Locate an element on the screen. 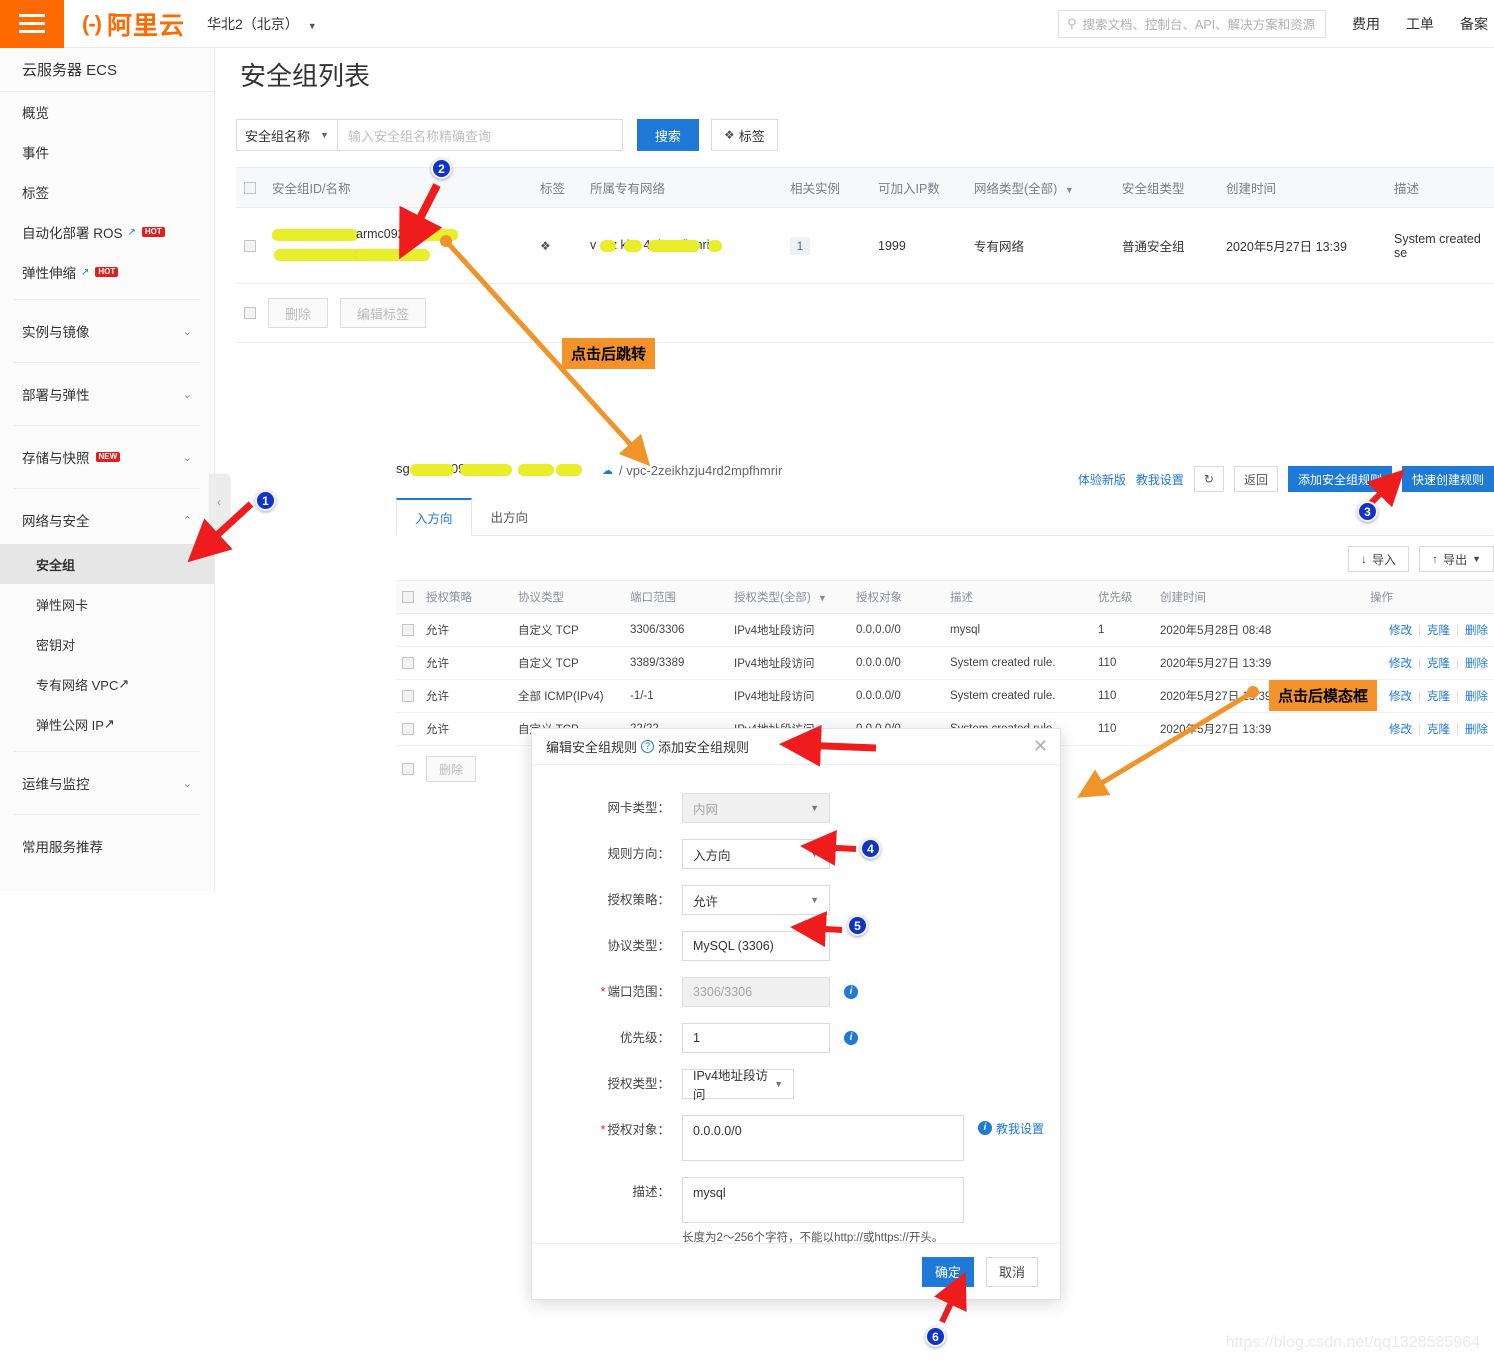 This screenshot has width=1494, height=1360. export-button: ↑ 导出 ▼ is located at coordinates (1456, 559).